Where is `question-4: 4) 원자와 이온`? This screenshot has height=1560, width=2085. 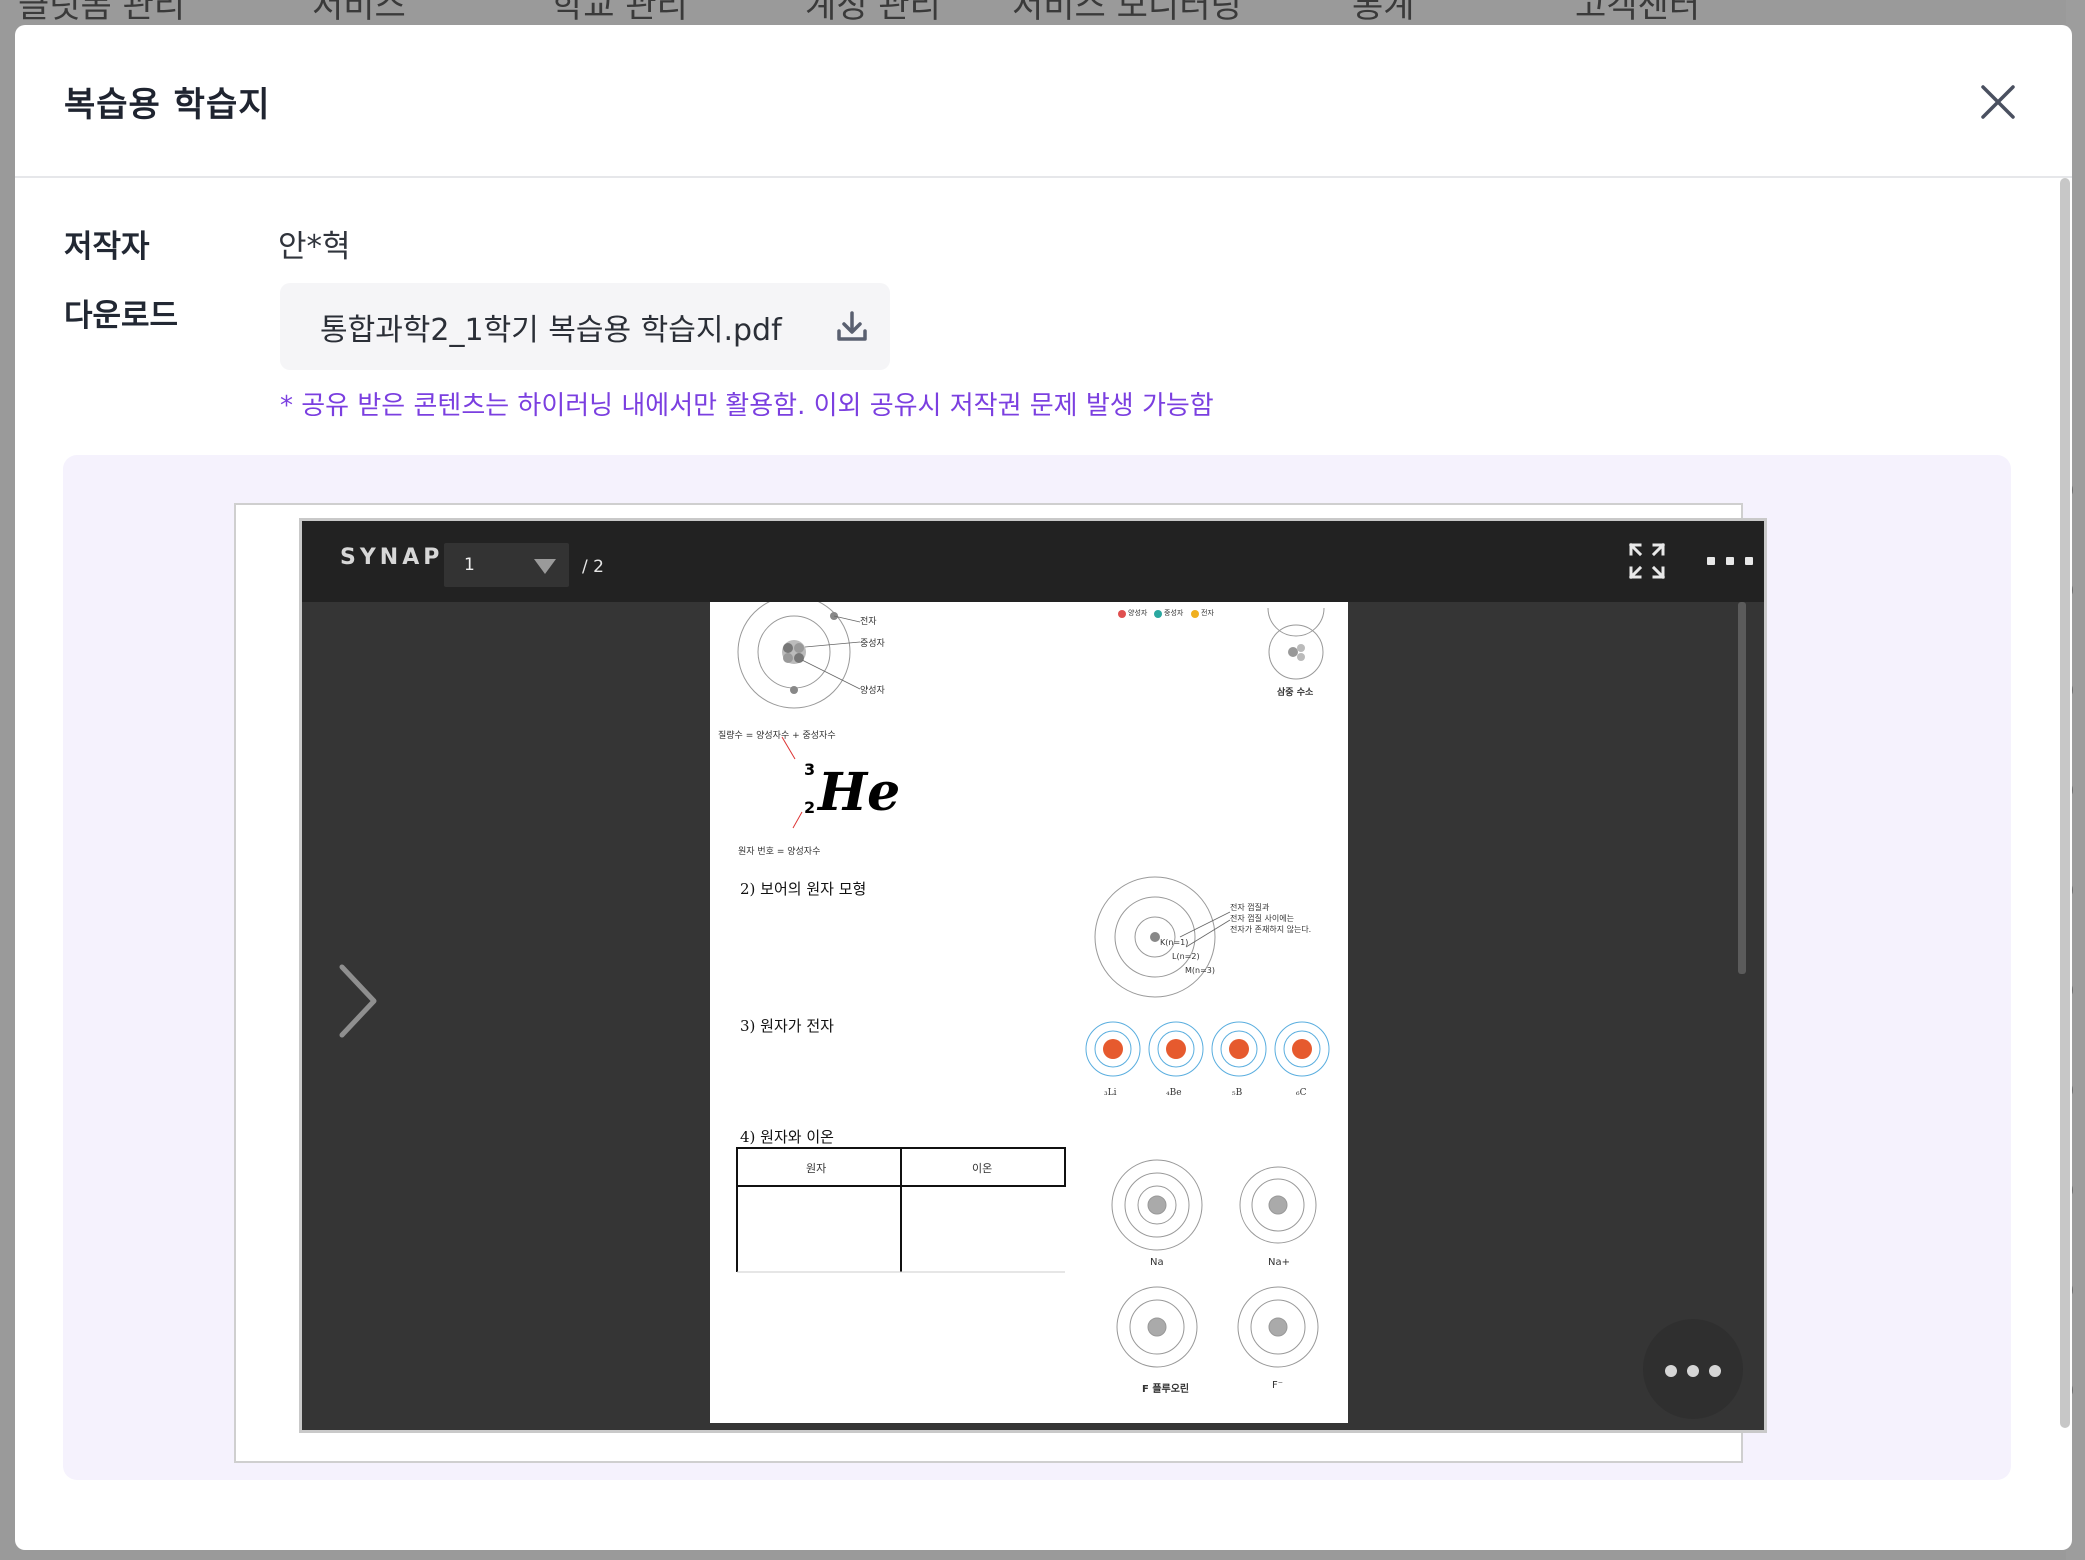
question-4: 4) 원자와 이온 is located at coordinates (787, 1137).